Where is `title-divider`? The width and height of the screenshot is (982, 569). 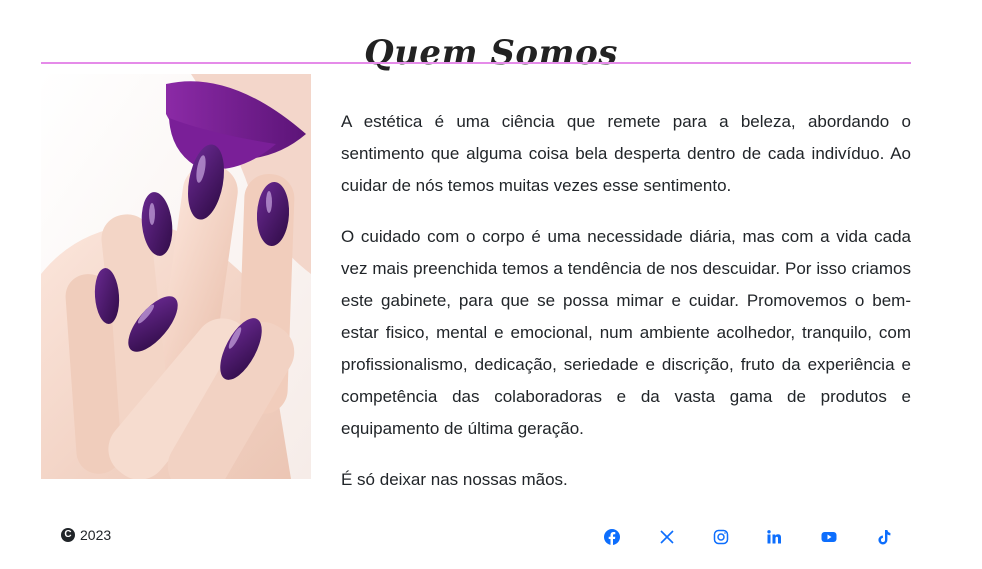
title-divider is located at coordinates (476, 63).